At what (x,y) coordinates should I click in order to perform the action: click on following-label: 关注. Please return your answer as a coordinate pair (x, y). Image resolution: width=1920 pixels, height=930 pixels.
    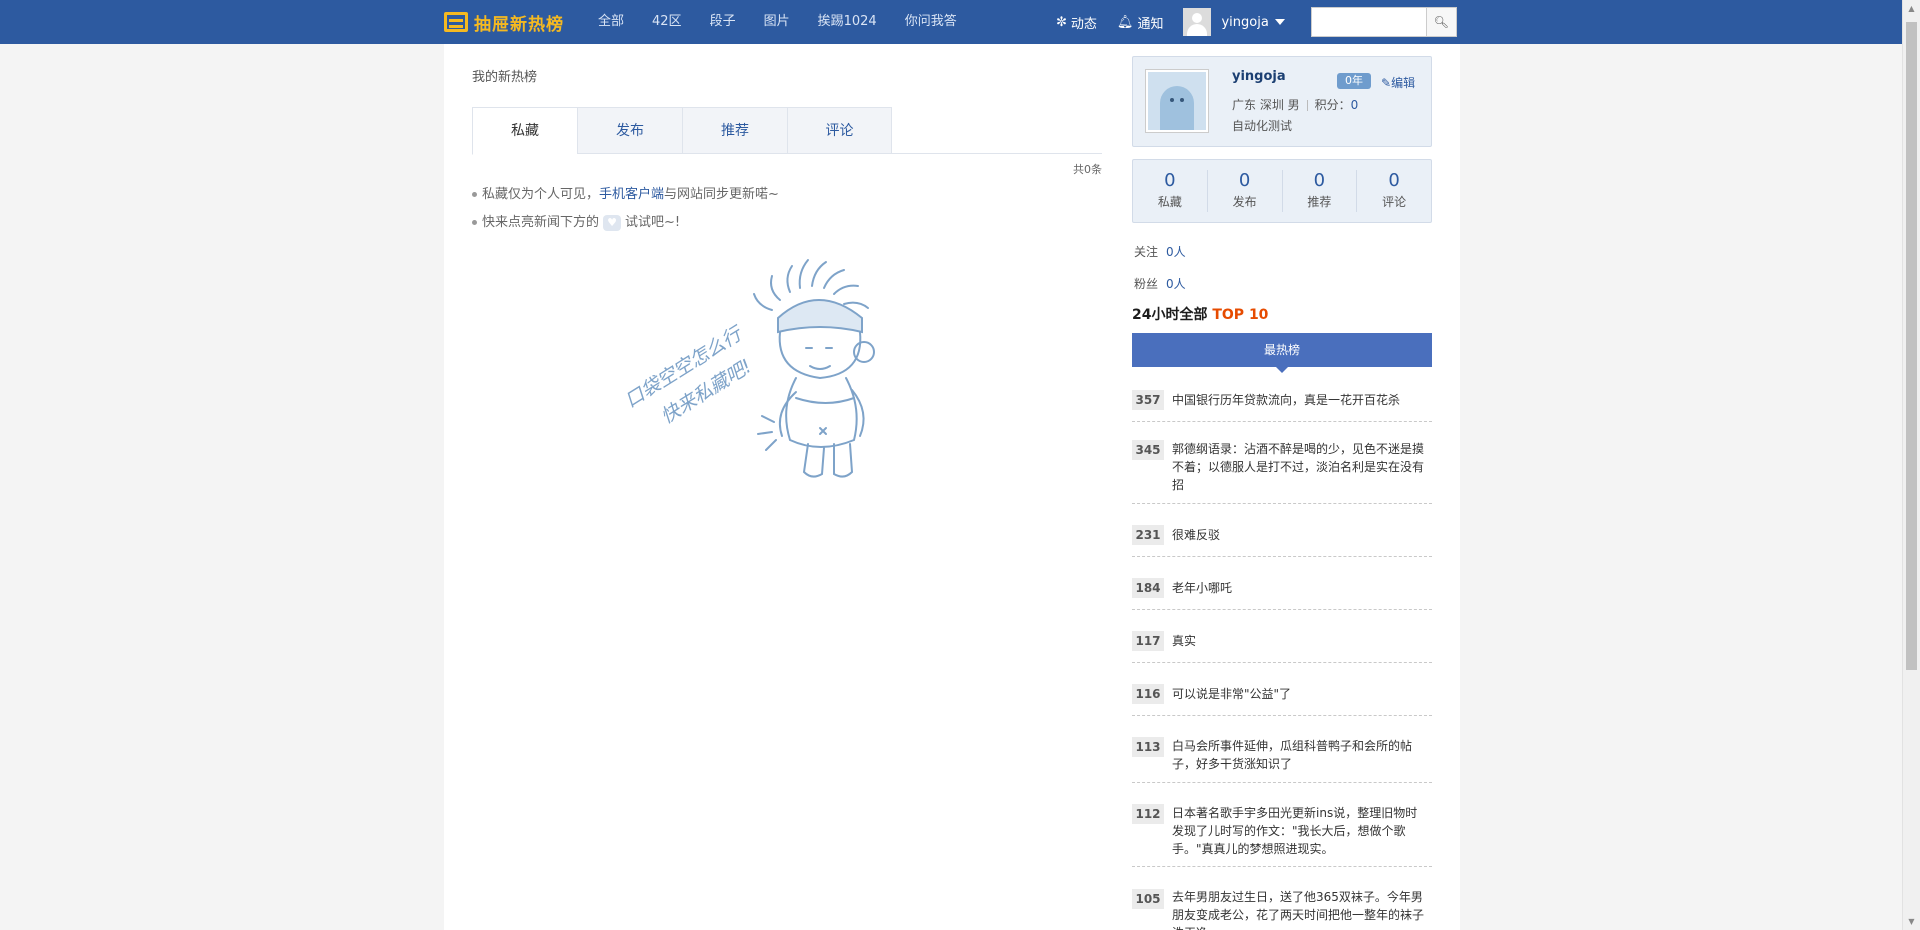
    Looking at the image, I should click on (1146, 252).